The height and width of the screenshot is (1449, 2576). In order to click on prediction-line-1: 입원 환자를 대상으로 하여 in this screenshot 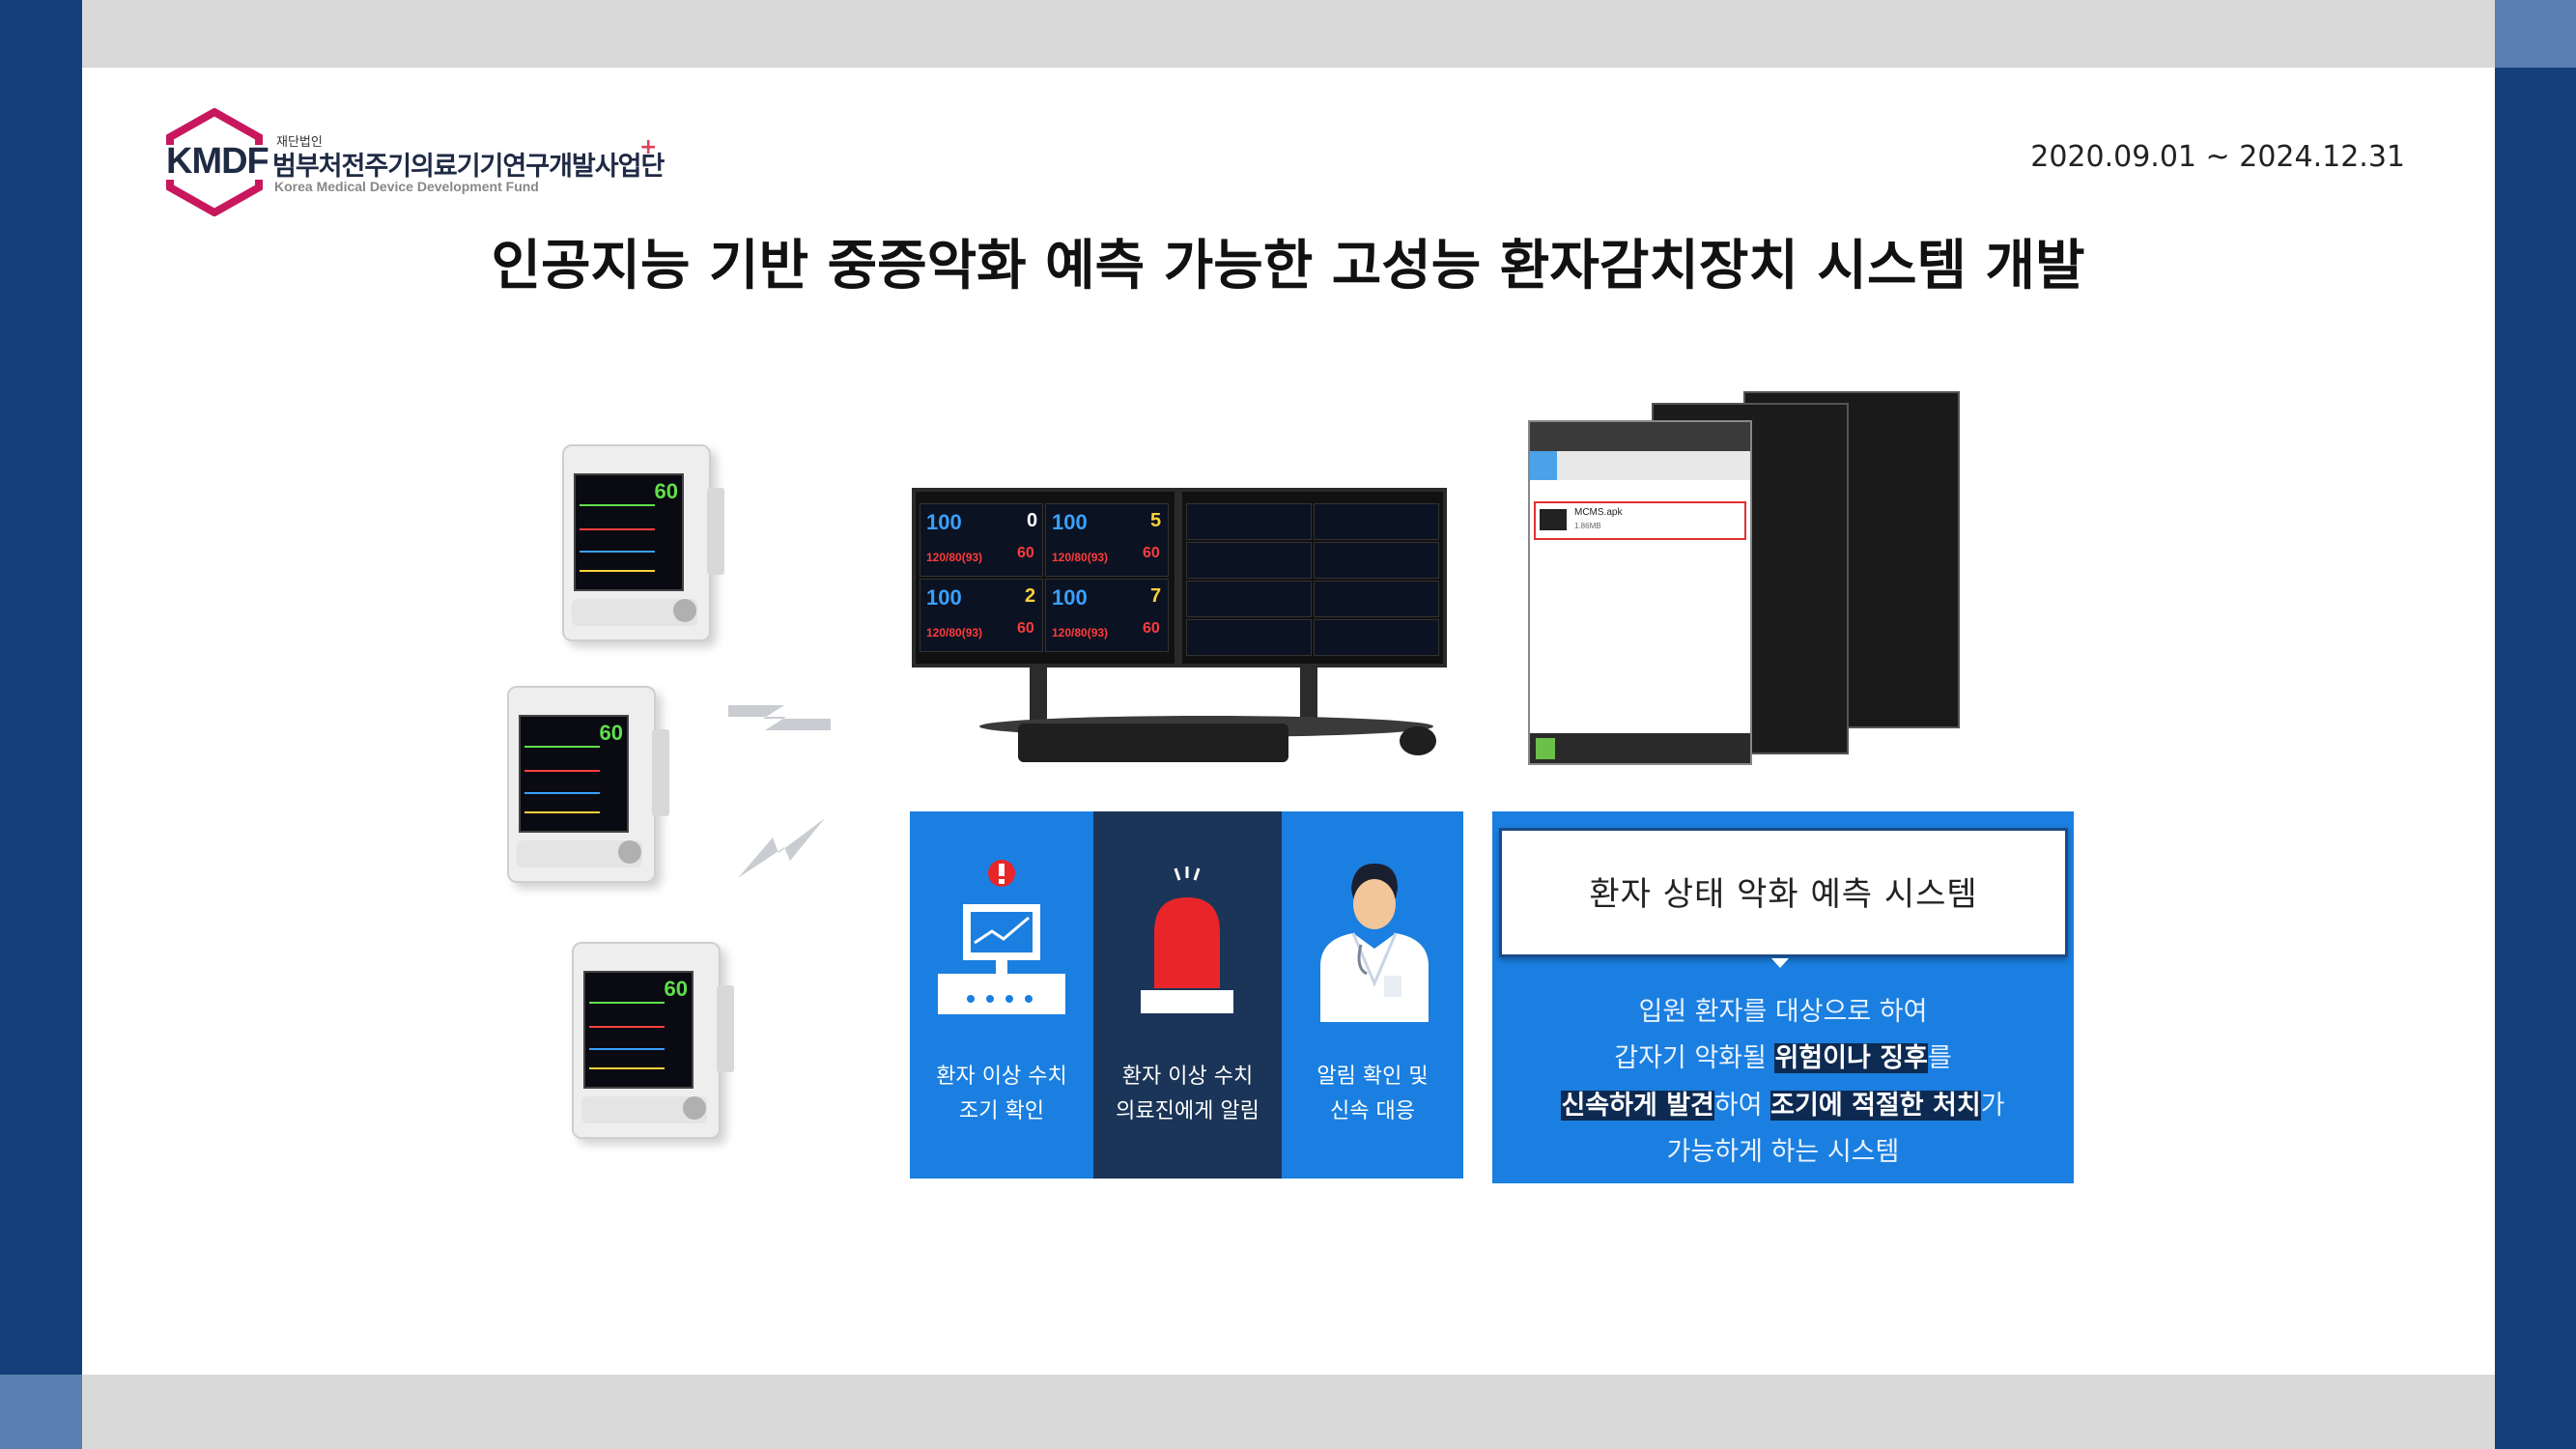, I will do `click(1783, 1012)`.